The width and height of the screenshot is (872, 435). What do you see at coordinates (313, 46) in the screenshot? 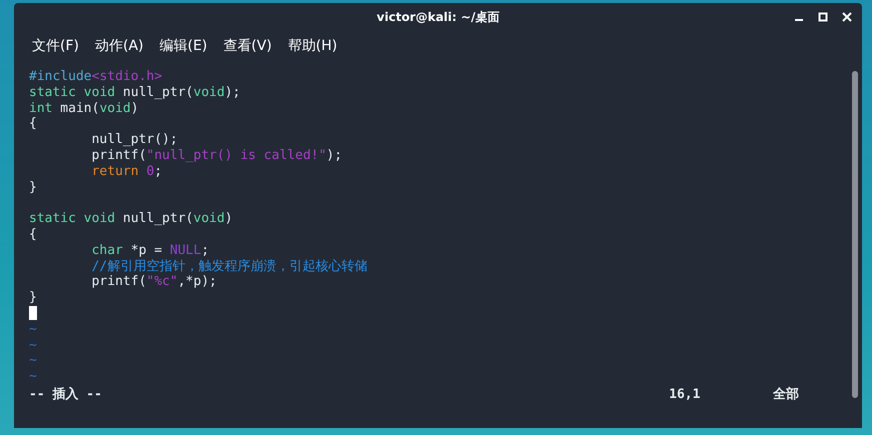
I see `menu-item: 帮助(H)` at bounding box center [313, 46].